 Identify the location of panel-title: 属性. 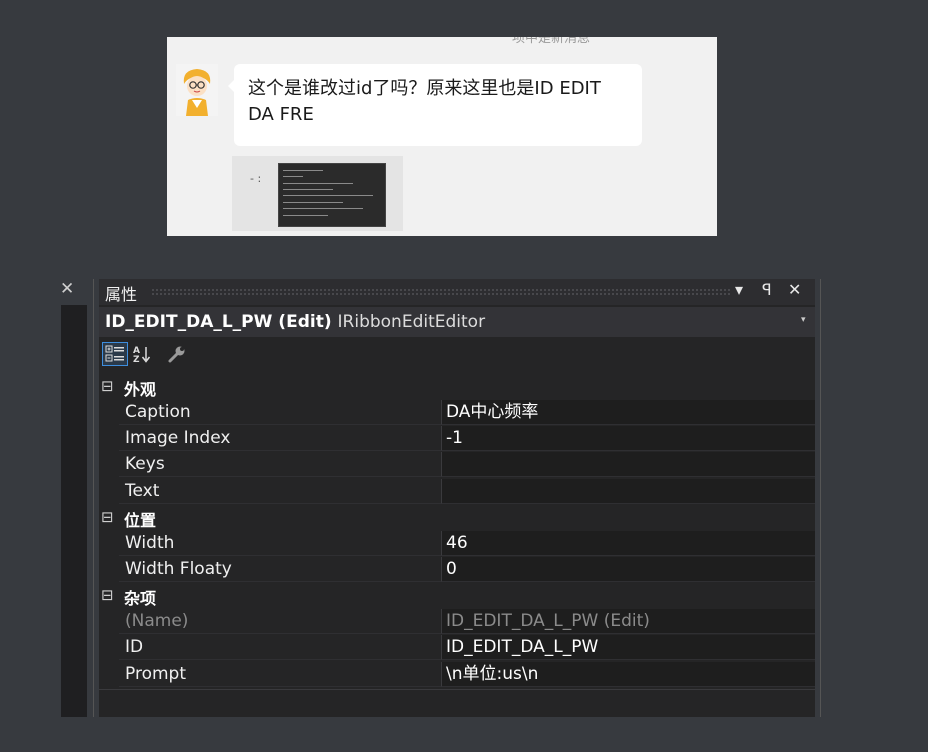
(121, 294).